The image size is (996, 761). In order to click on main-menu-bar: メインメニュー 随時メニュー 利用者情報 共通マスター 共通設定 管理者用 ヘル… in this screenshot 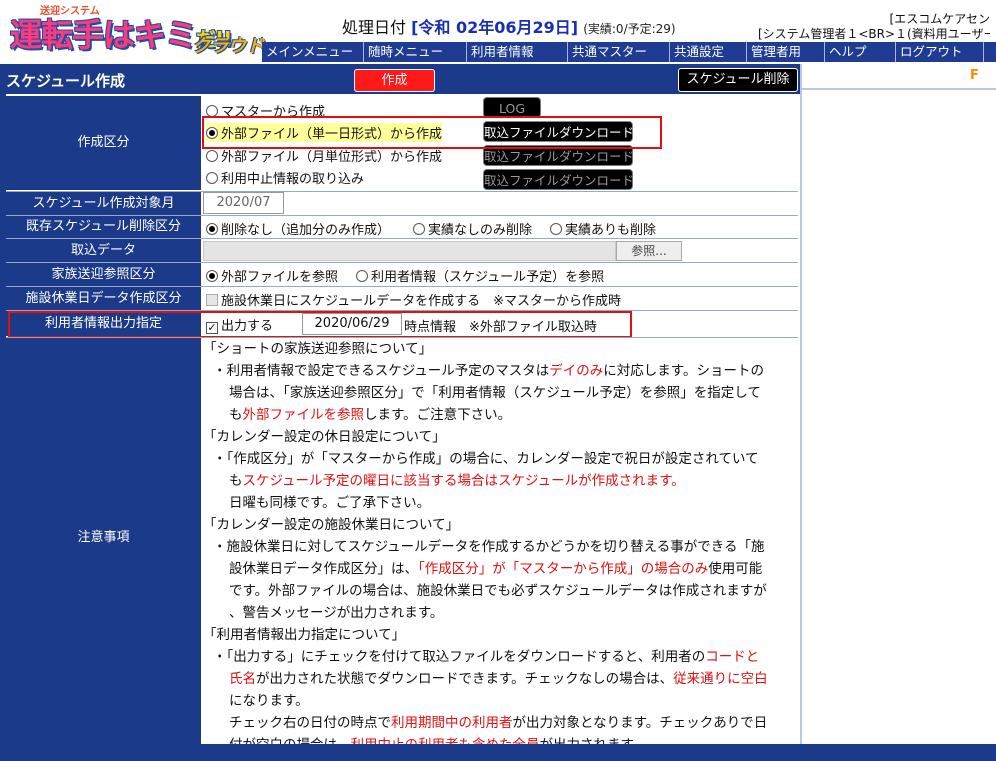, I will do `click(629, 52)`.